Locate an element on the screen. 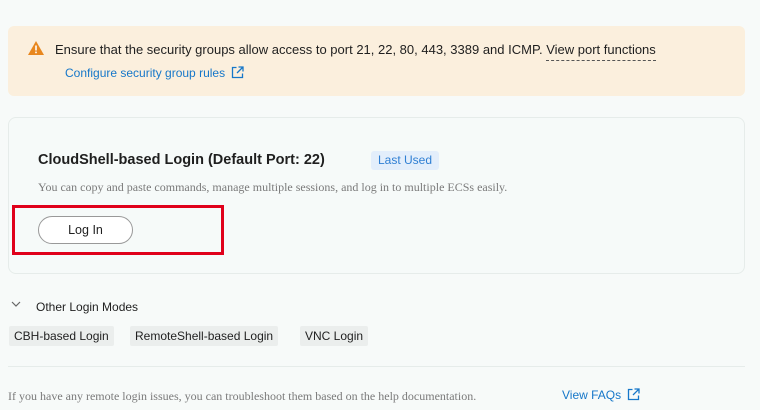 The width and height of the screenshot is (760, 410). log-in-button: Log In is located at coordinates (85, 230).